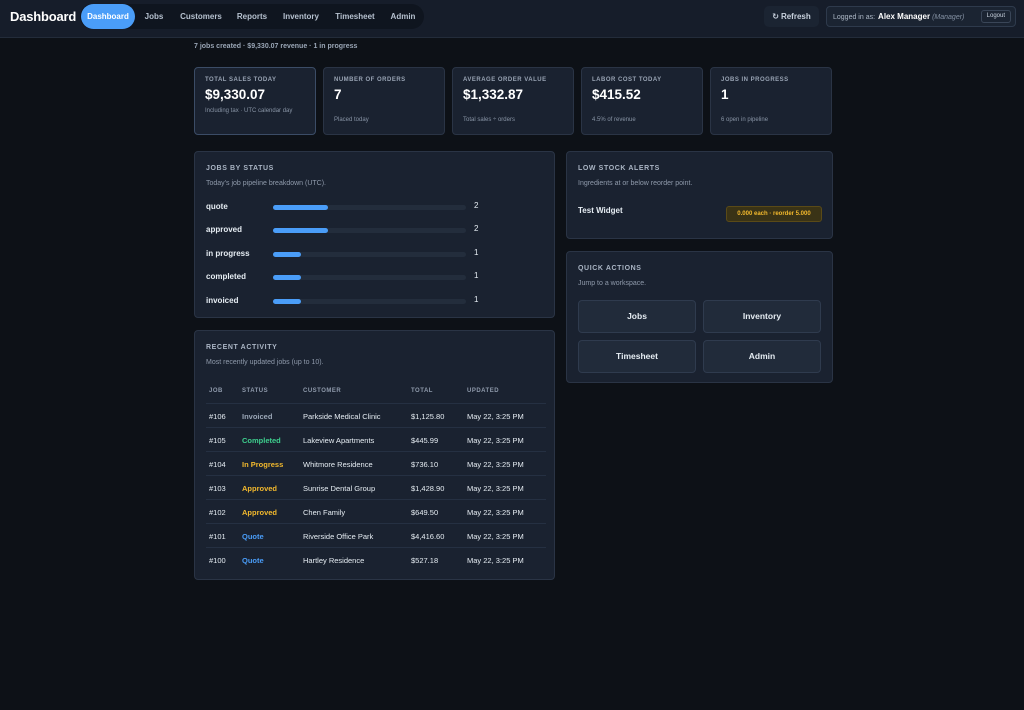 The width and height of the screenshot is (1024, 710). Describe the element at coordinates (425, 440) in the screenshot. I see `total-cell: $445.99` at that location.